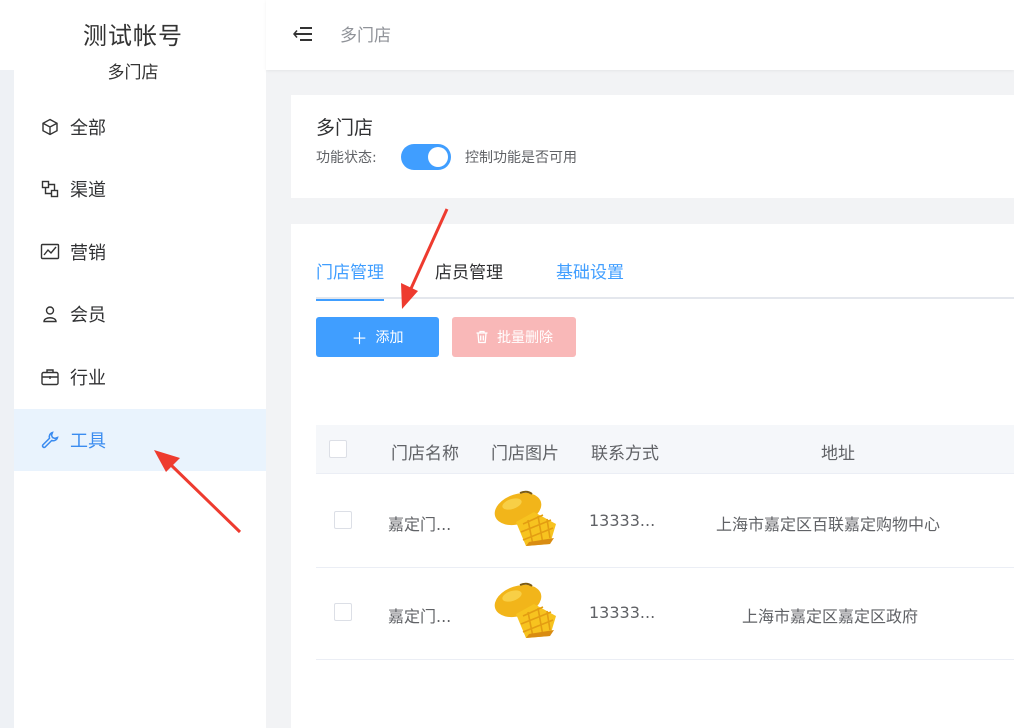  I want to click on sidebar-item-label: 营销, so click(88, 253).